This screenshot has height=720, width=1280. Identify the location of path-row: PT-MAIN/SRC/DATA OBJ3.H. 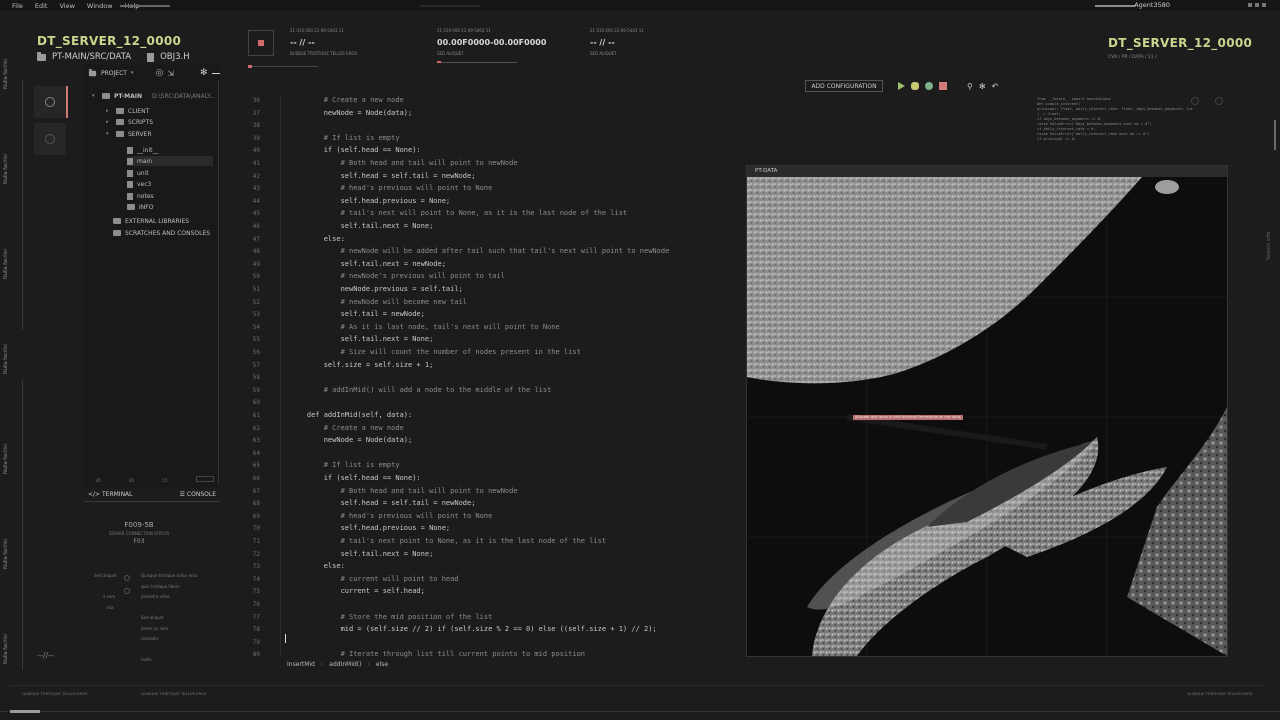
(113, 56).